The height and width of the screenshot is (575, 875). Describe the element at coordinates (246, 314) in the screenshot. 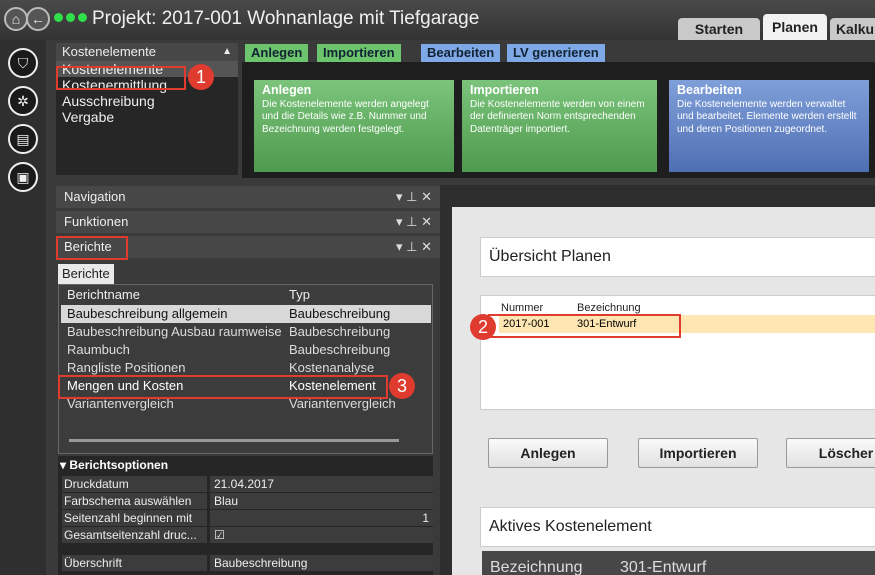

I see `table-row: Baubeschreibung allgemein Baubeschreibung` at that location.